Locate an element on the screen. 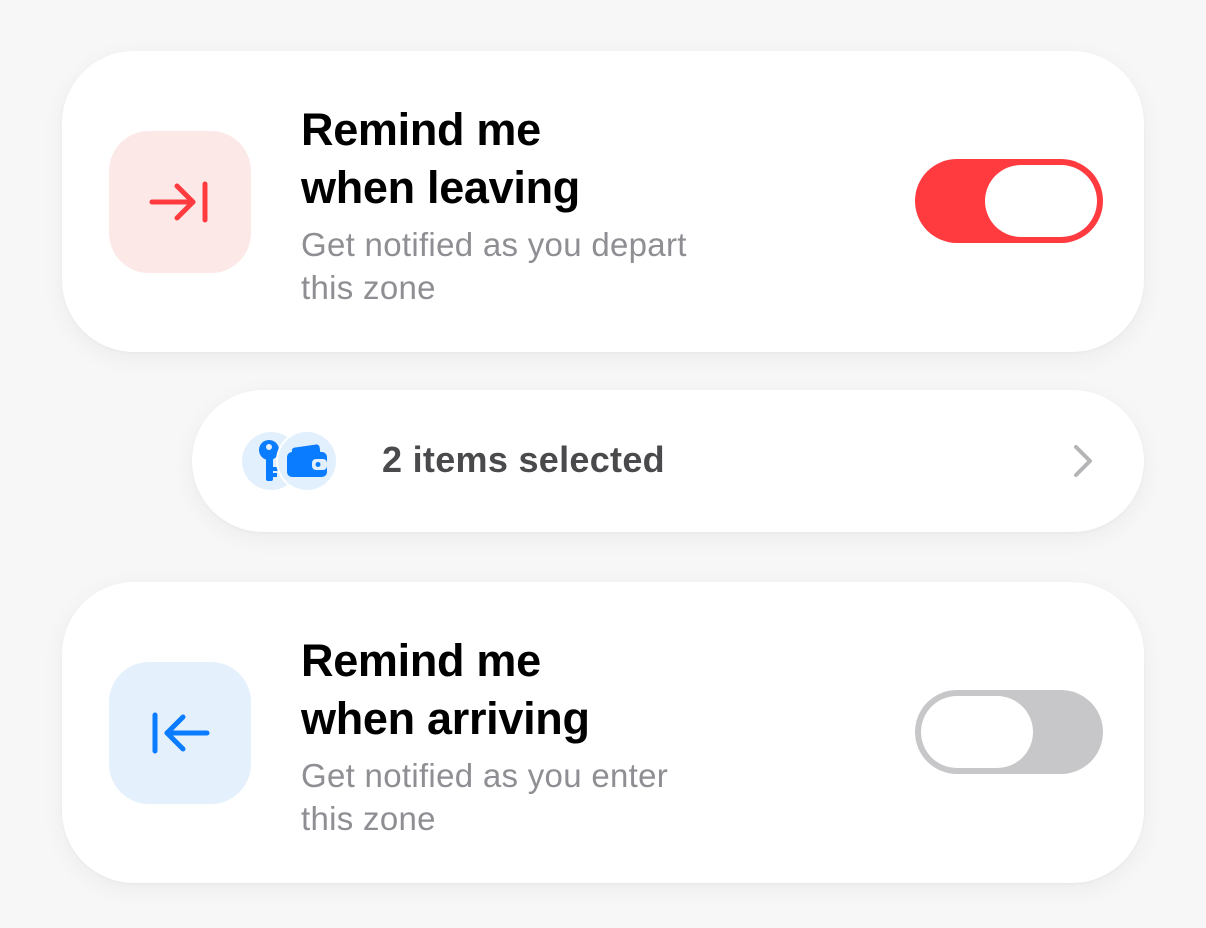 Image resolution: width=1206 pixels, height=928 pixels. arriving-subtitle-line-2: this zone is located at coordinates (368, 818).